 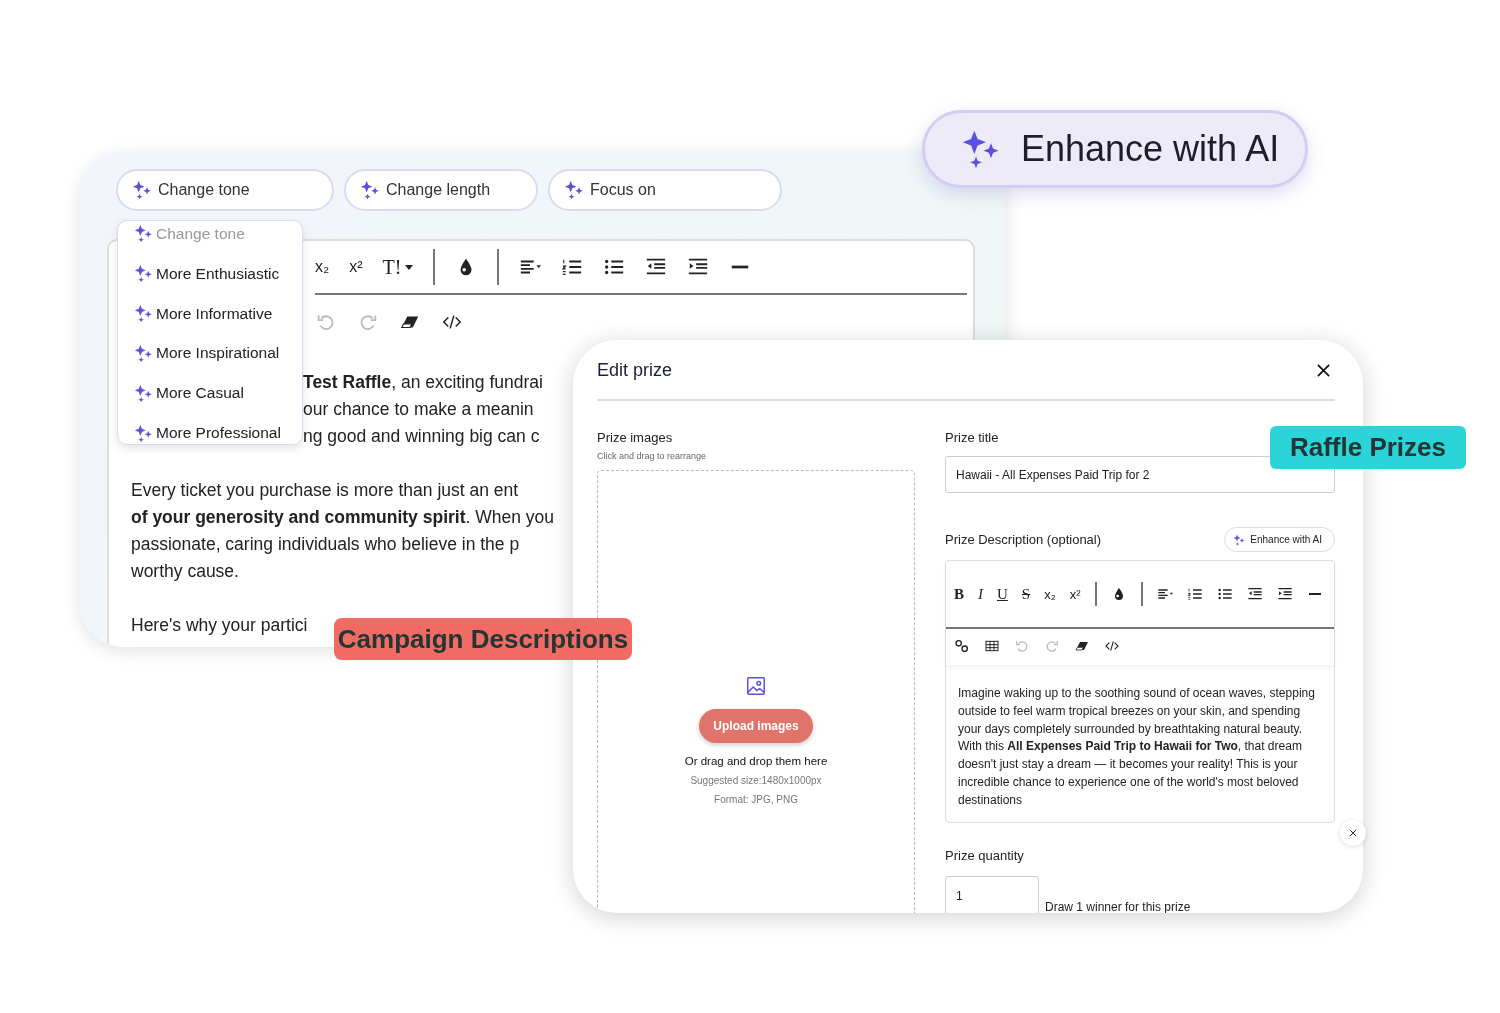 What do you see at coordinates (418, 409) in the screenshot?
I see `text-line: our chance to make a meanin` at bounding box center [418, 409].